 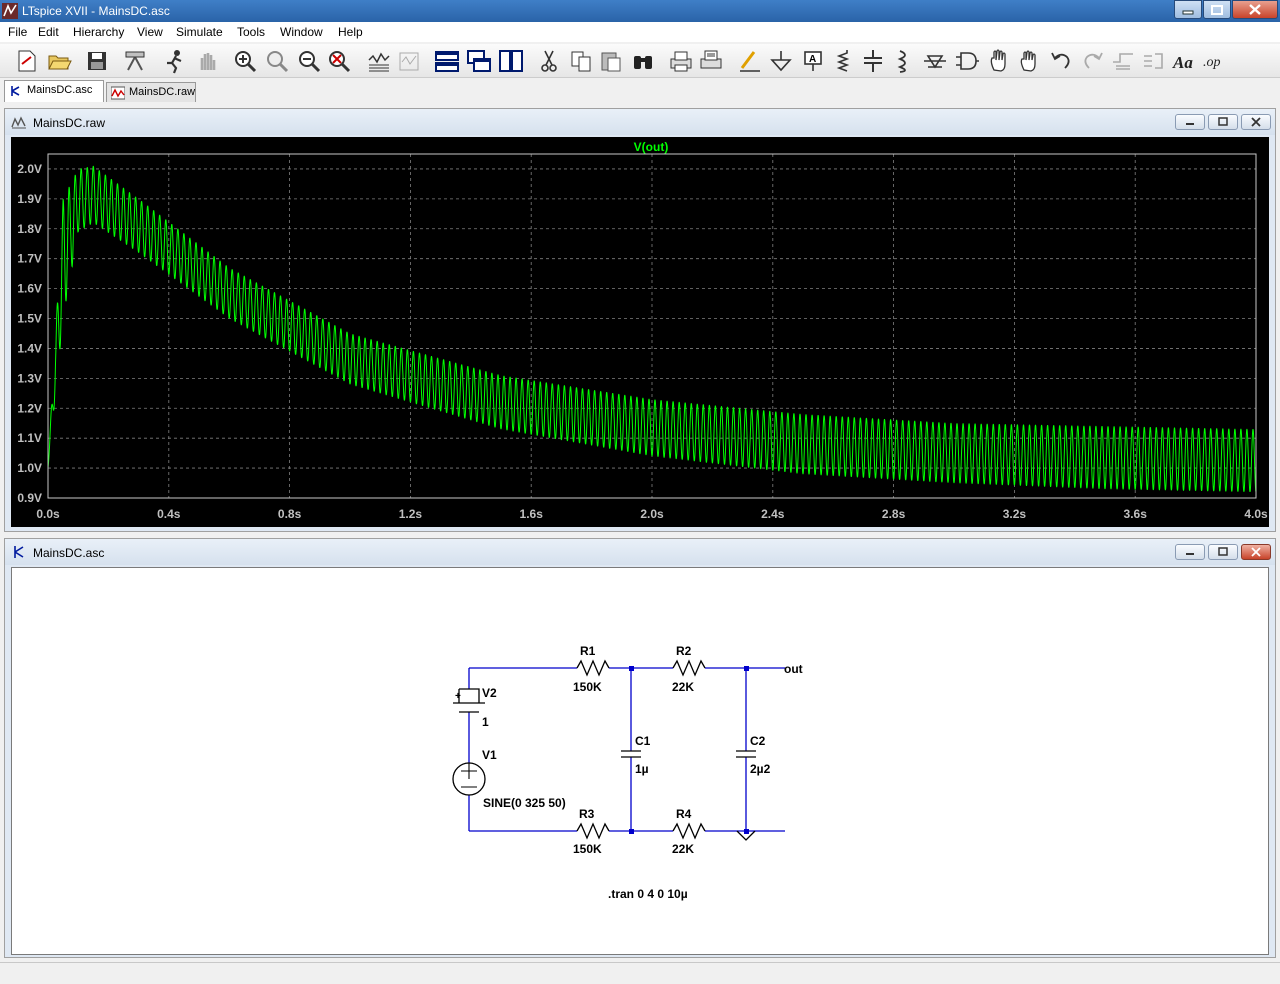 What do you see at coordinates (447, 61) in the screenshot?
I see `tile-horizontal-icon` at bounding box center [447, 61].